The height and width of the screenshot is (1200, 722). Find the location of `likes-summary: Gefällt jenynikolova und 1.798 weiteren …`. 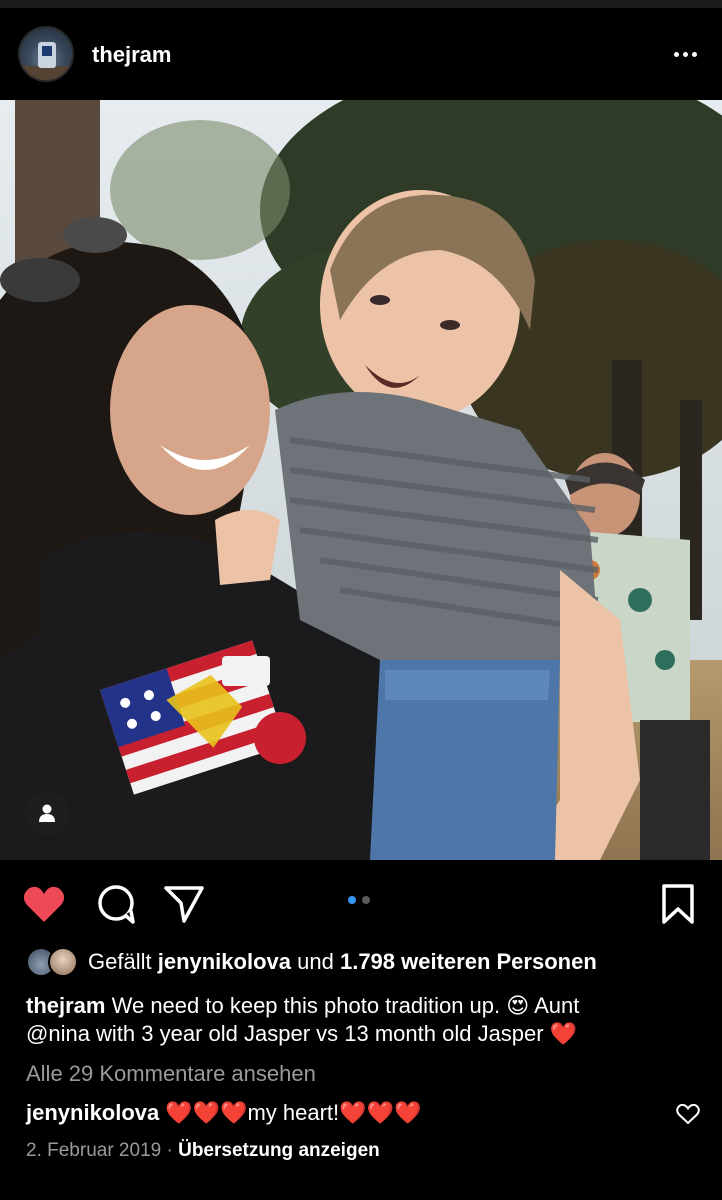

likes-summary: Gefällt jenynikolova und 1.798 weiteren … is located at coordinates (311, 962).